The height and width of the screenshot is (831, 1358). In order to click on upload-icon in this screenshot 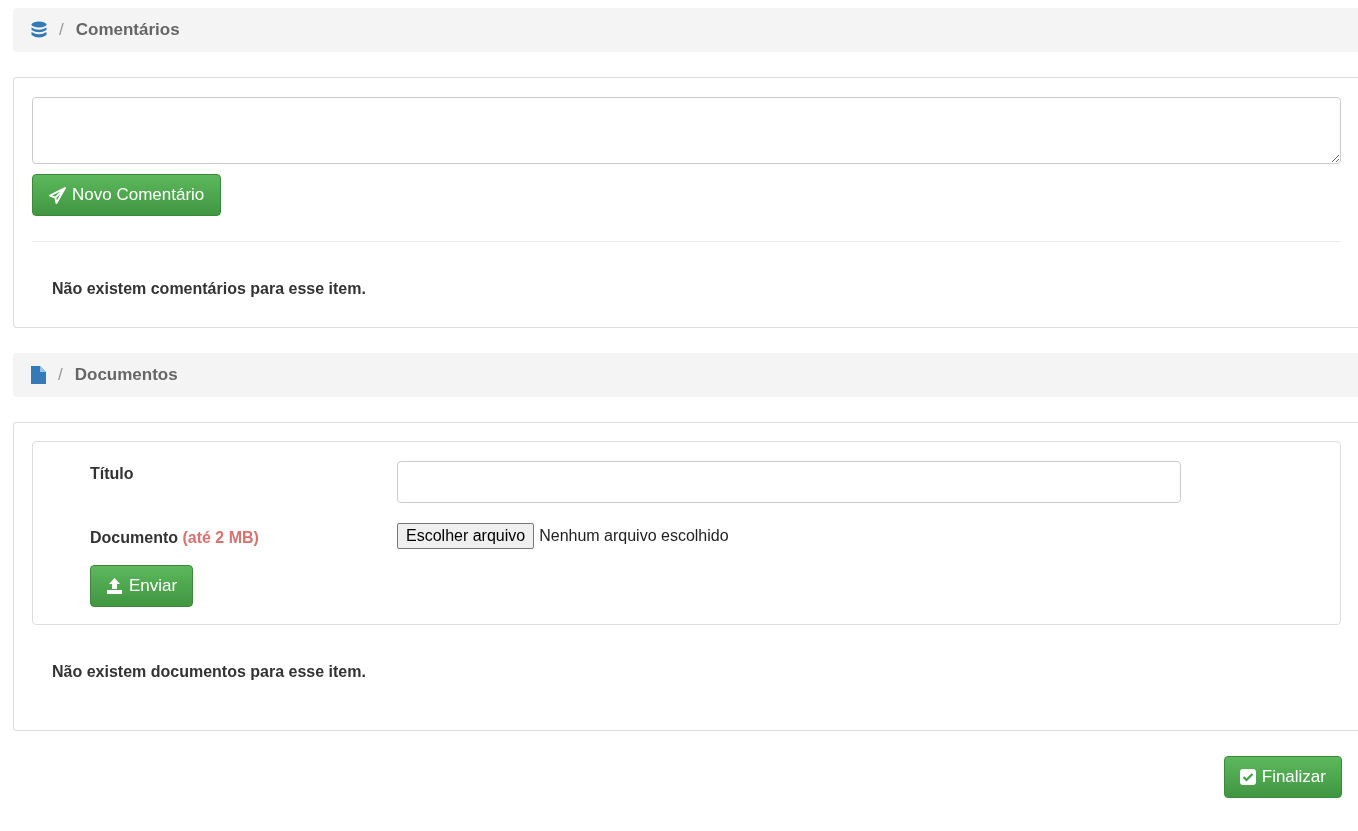, I will do `click(114, 586)`.